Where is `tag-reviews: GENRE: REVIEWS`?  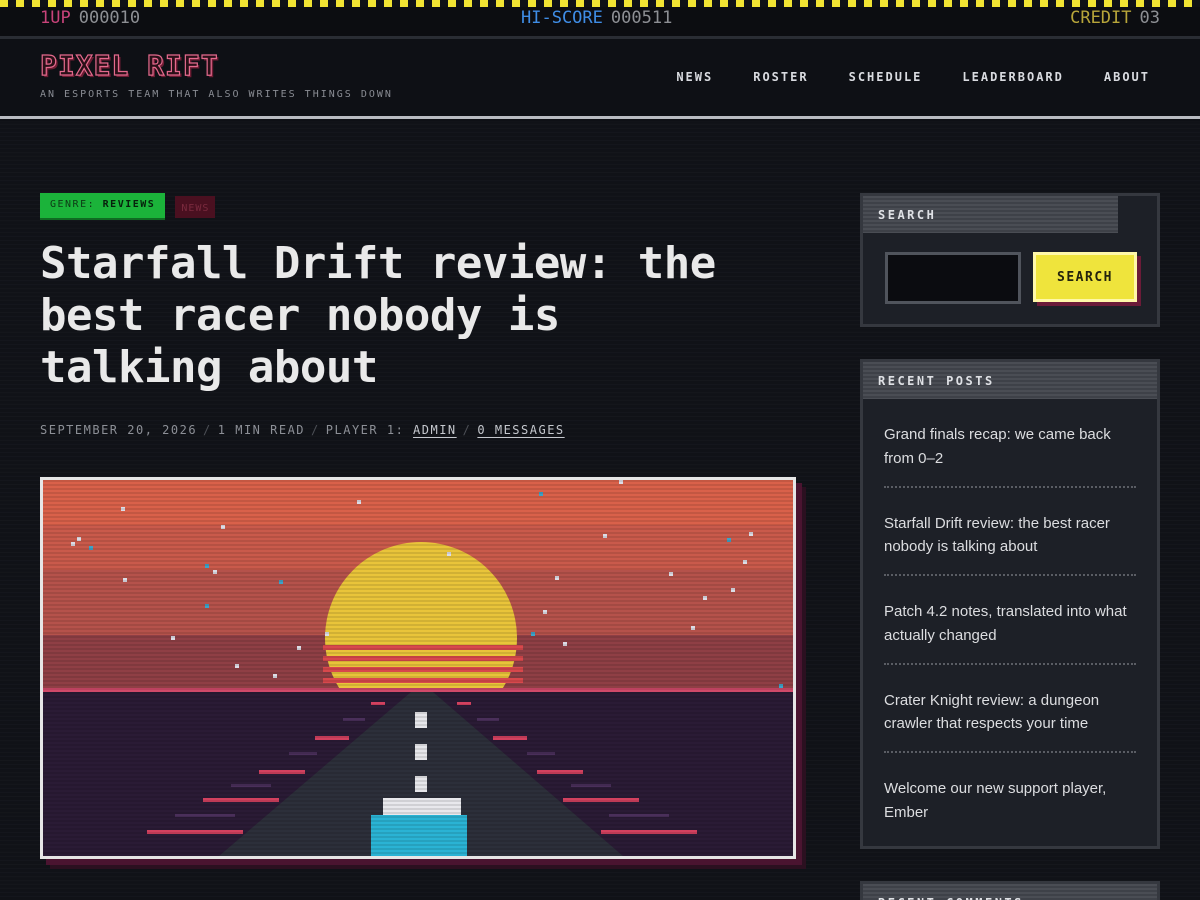 tag-reviews: GENRE: REVIEWS is located at coordinates (103, 206).